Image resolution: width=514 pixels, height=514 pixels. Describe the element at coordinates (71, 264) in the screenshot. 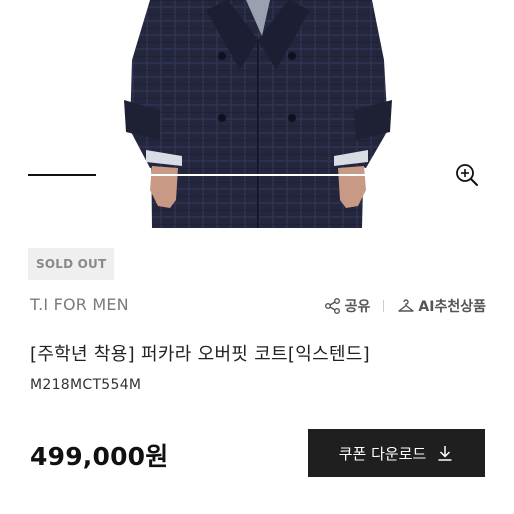

I see `status-badge: SOLD OUT` at that location.